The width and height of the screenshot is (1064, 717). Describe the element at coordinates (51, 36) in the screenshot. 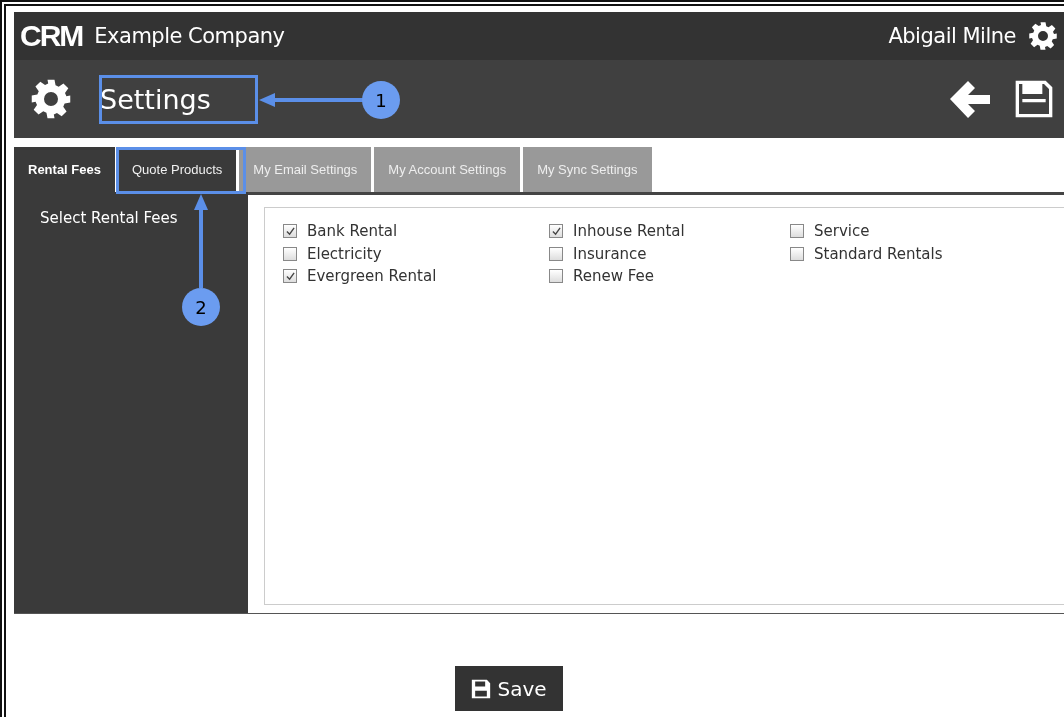

I see `logo: CRM` at that location.